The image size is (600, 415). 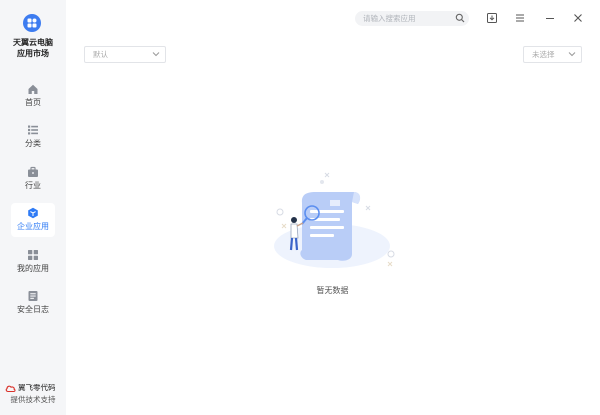 I want to click on sidebar-item-my-apps: 我的应用, so click(x=33, y=262).